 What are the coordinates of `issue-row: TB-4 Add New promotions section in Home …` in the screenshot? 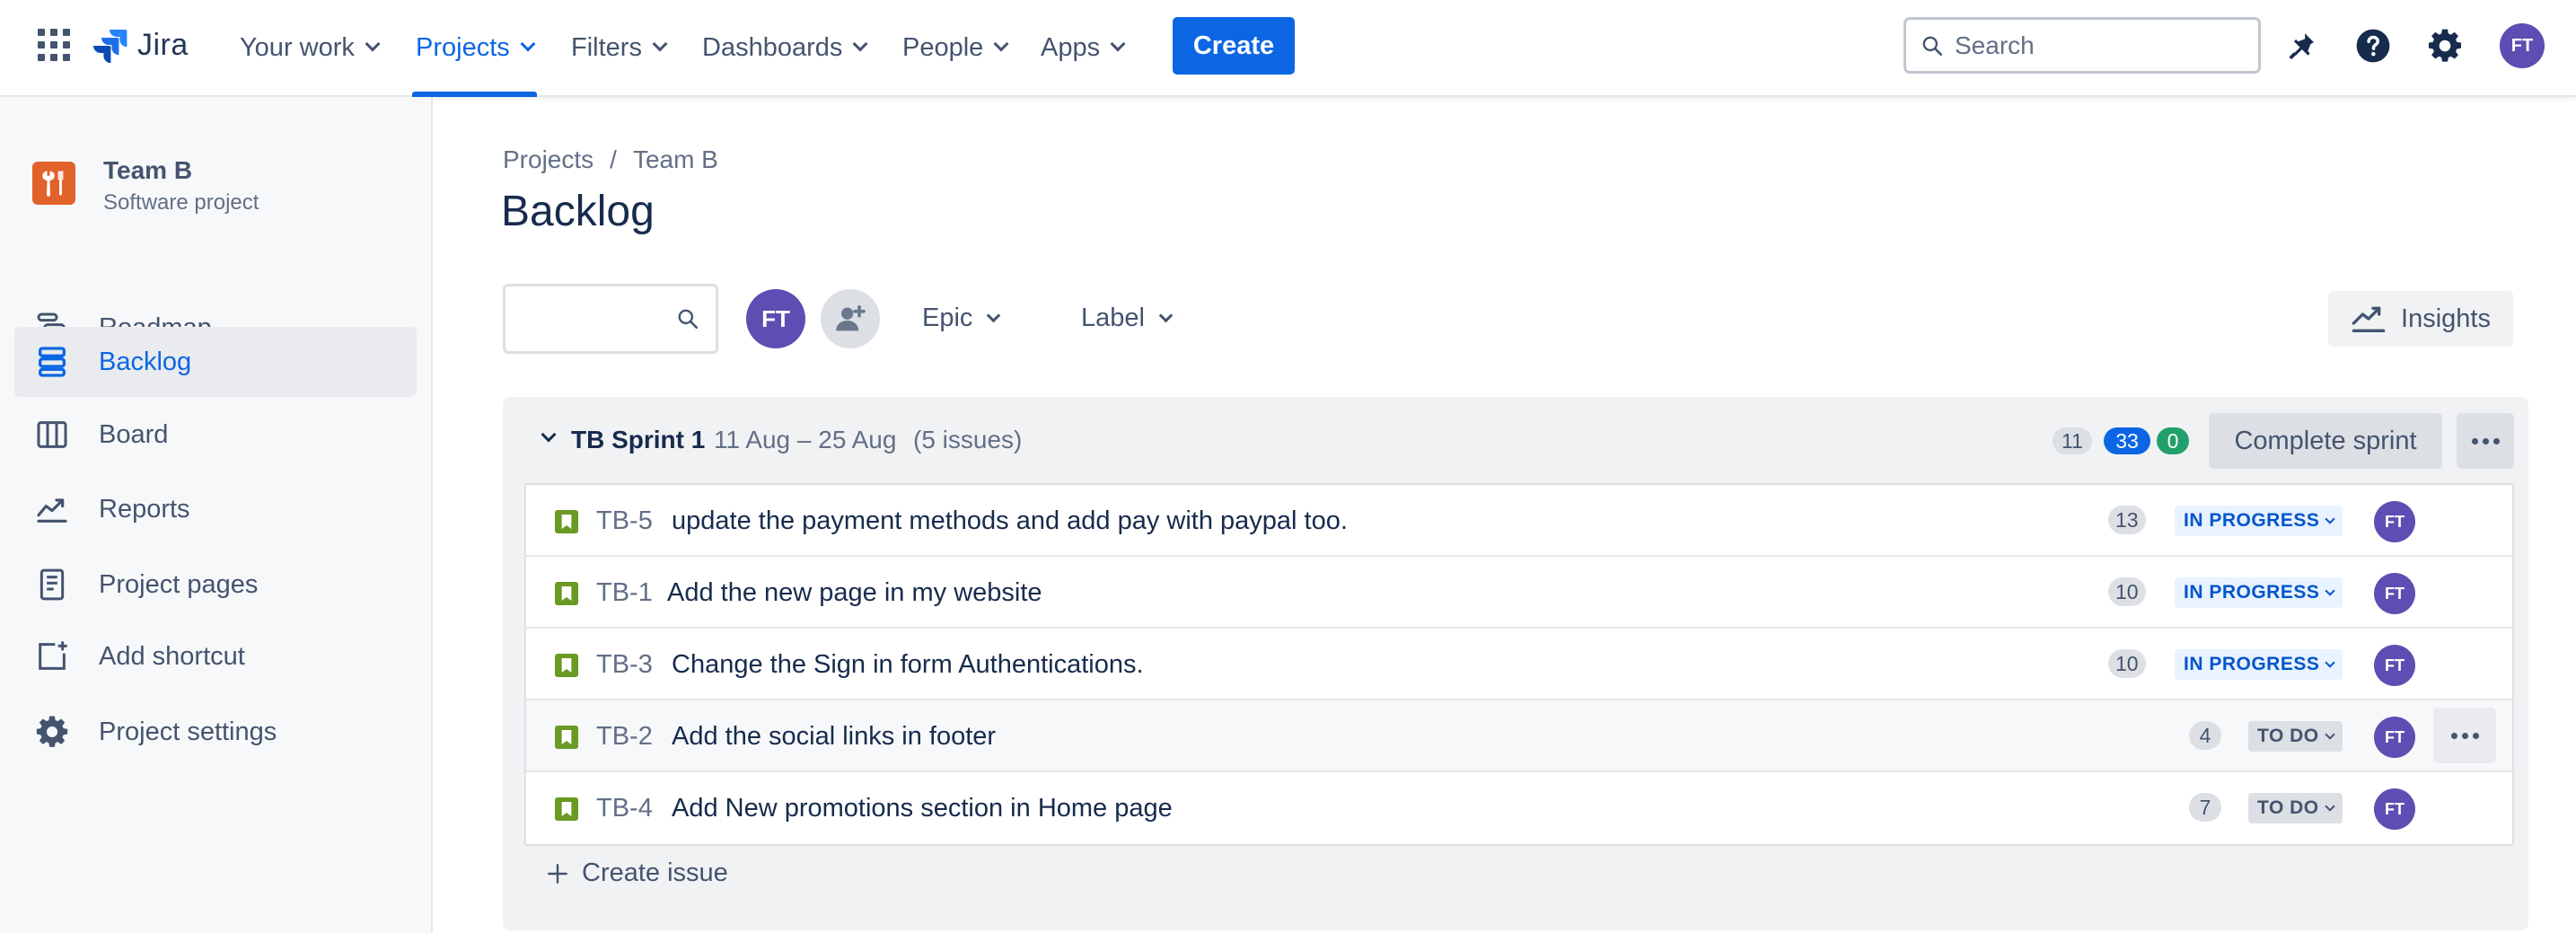 It's located at (1519, 808).